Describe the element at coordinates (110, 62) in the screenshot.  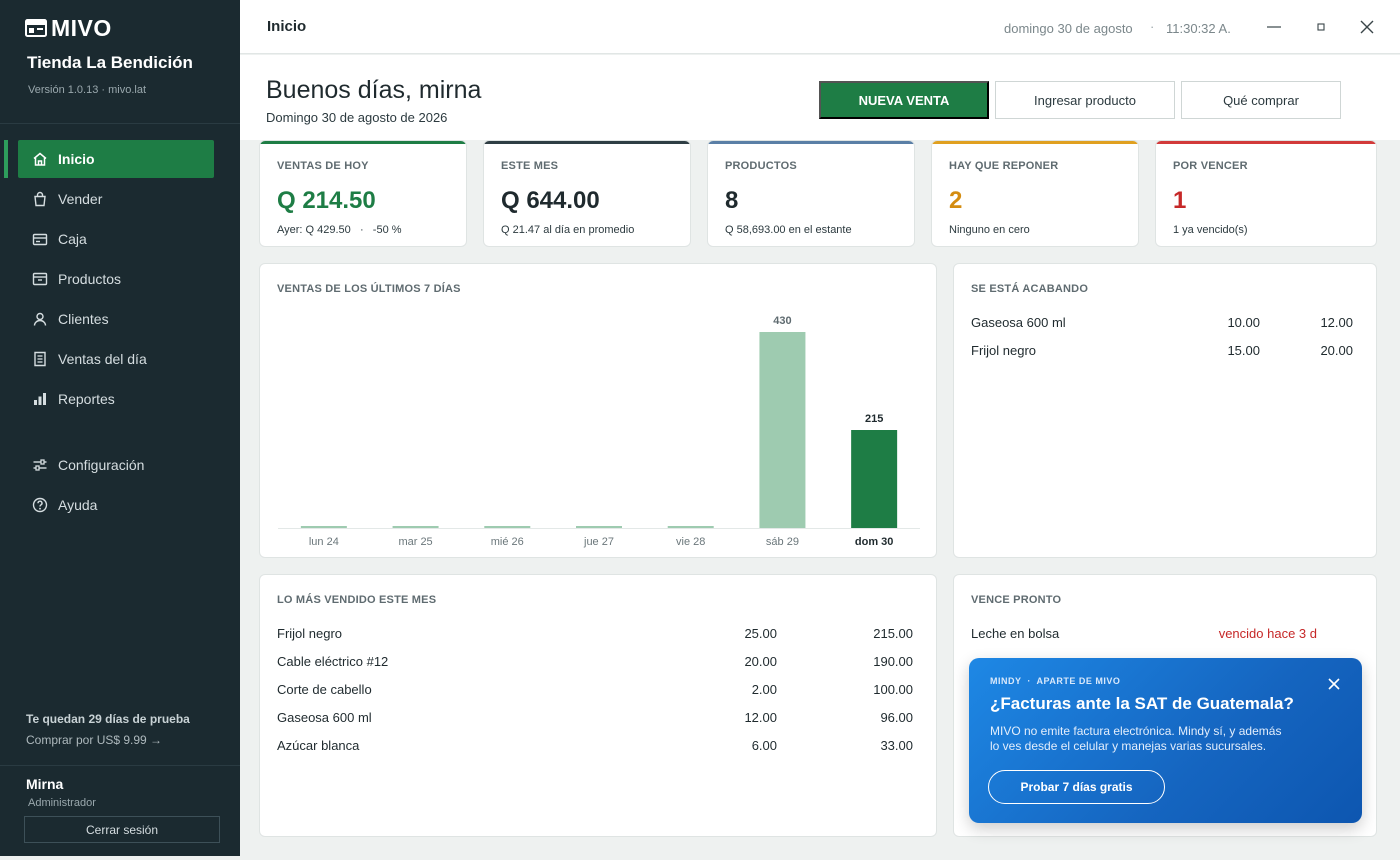
I see `store-name: Tienda La Bendición` at that location.